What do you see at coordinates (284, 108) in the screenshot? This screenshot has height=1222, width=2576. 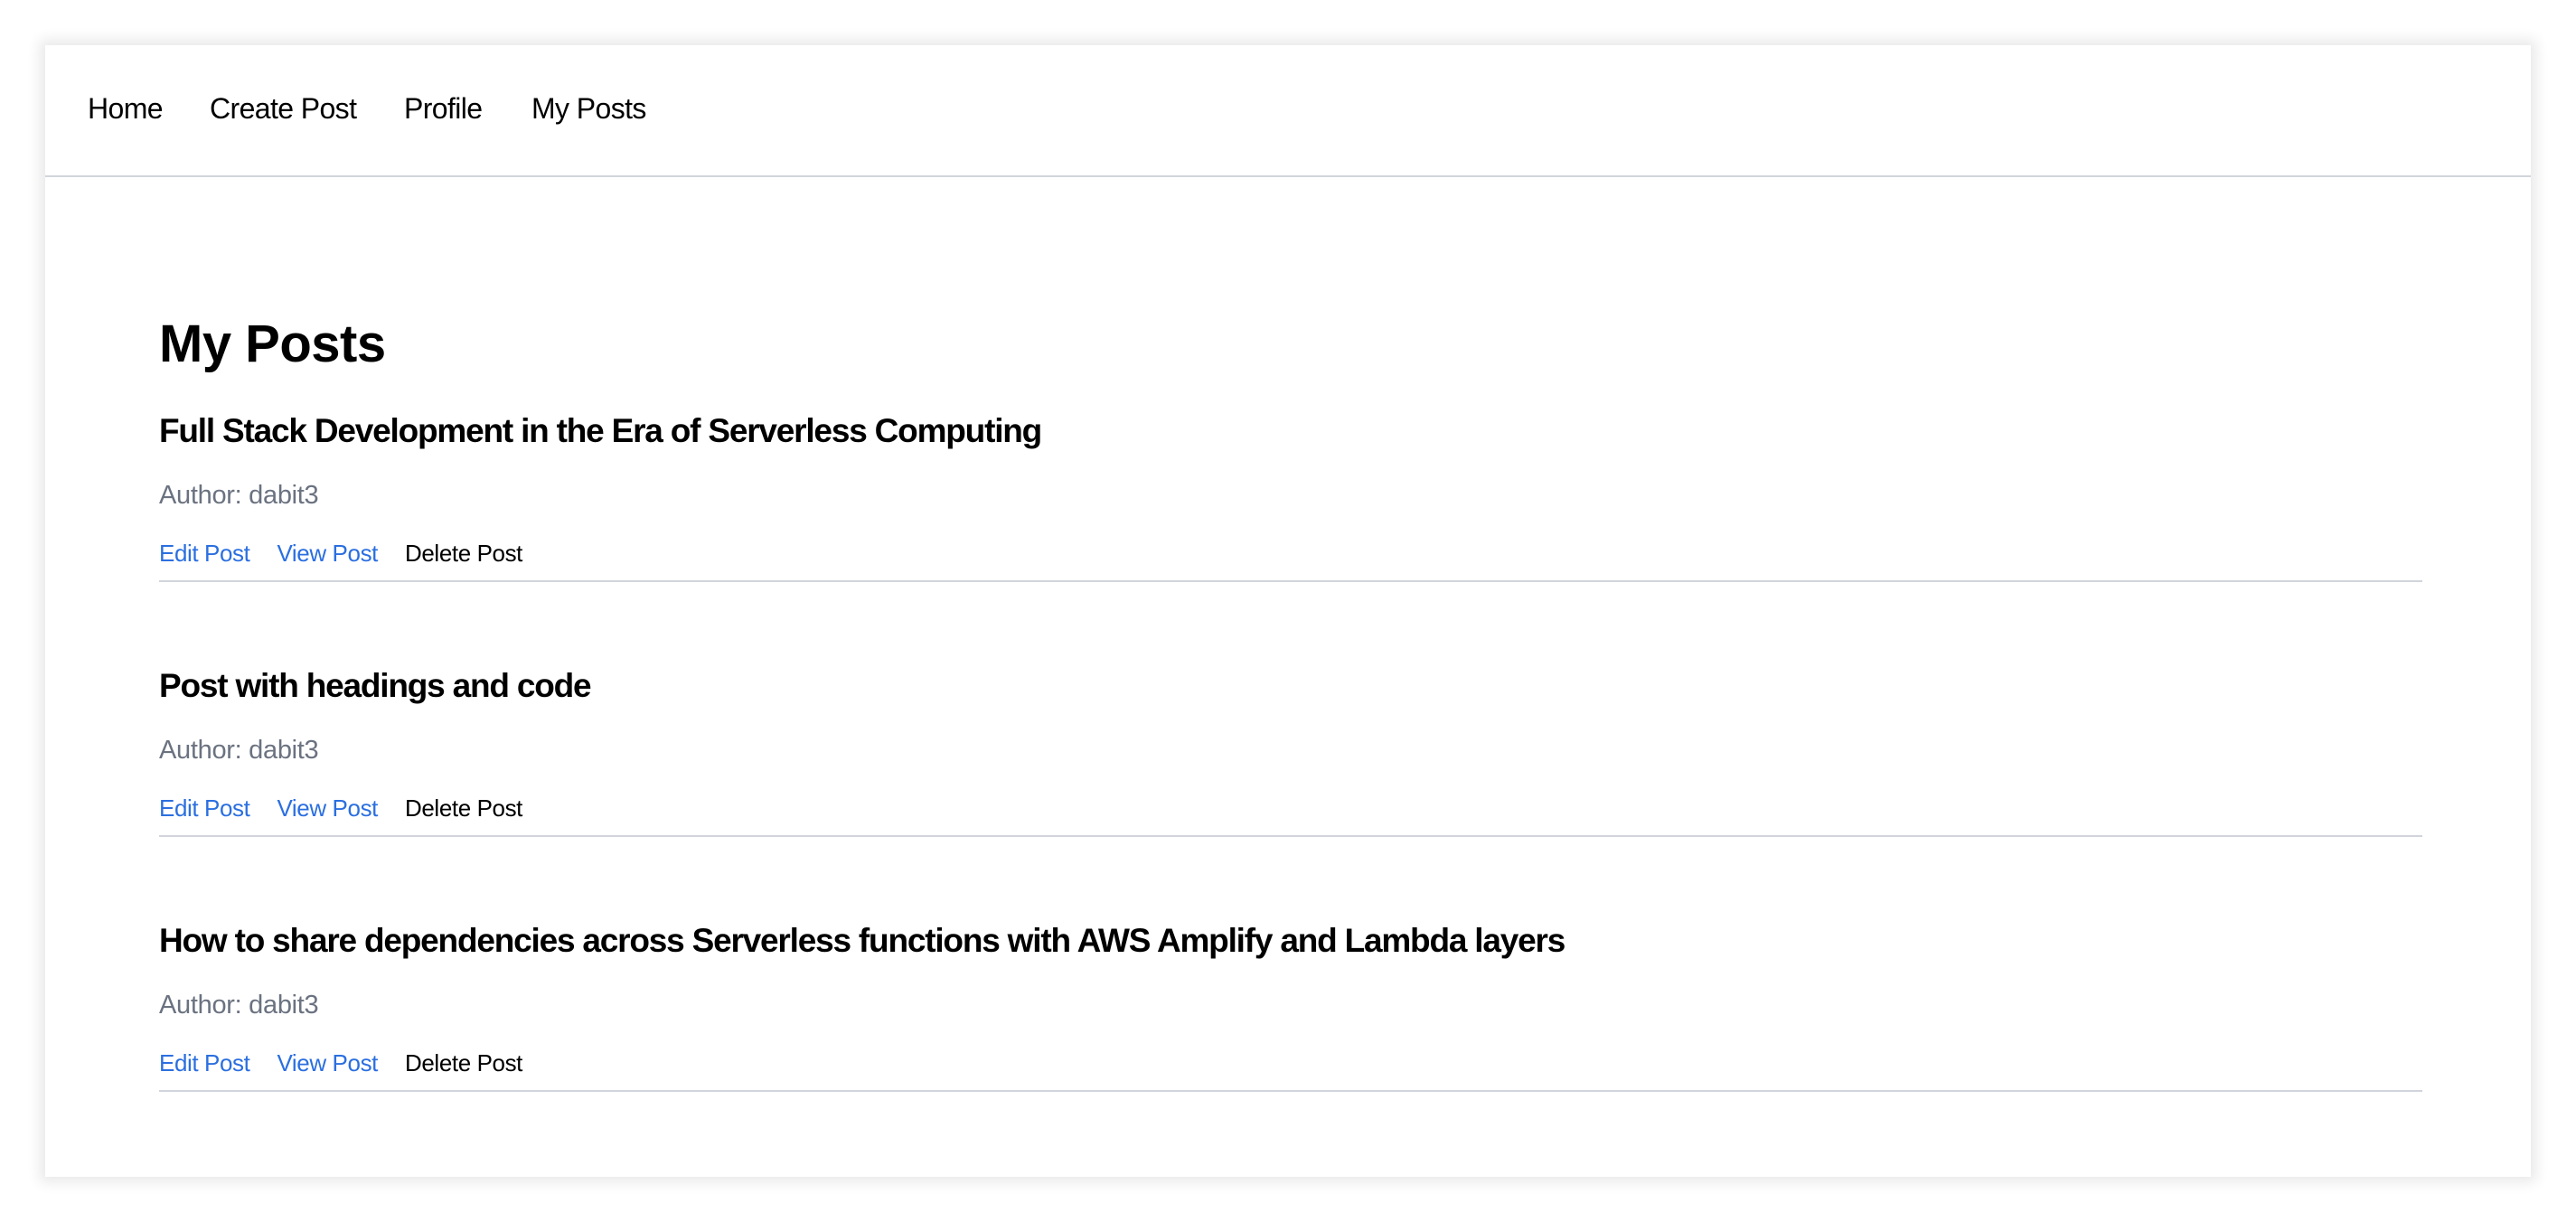 I see `nav-link-create-post: Create Post` at bounding box center [284, 108].